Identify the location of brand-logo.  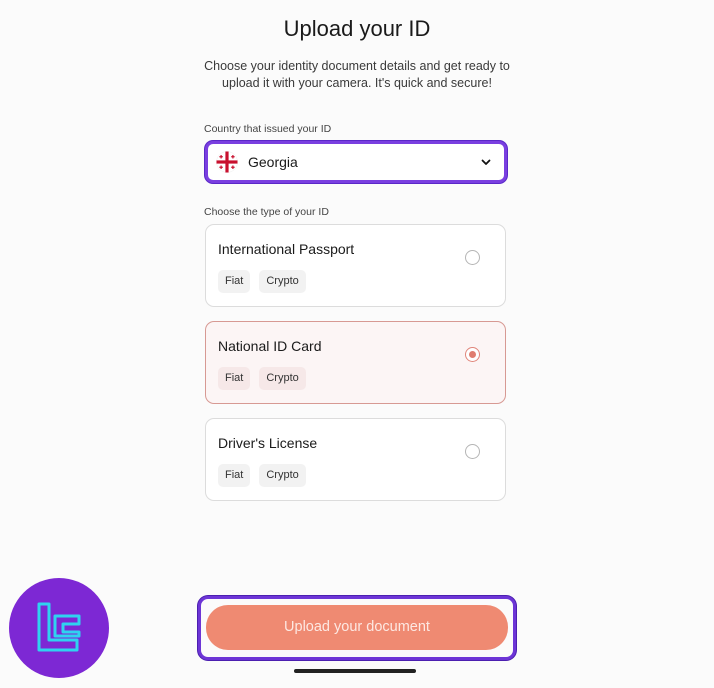
(59, 628).